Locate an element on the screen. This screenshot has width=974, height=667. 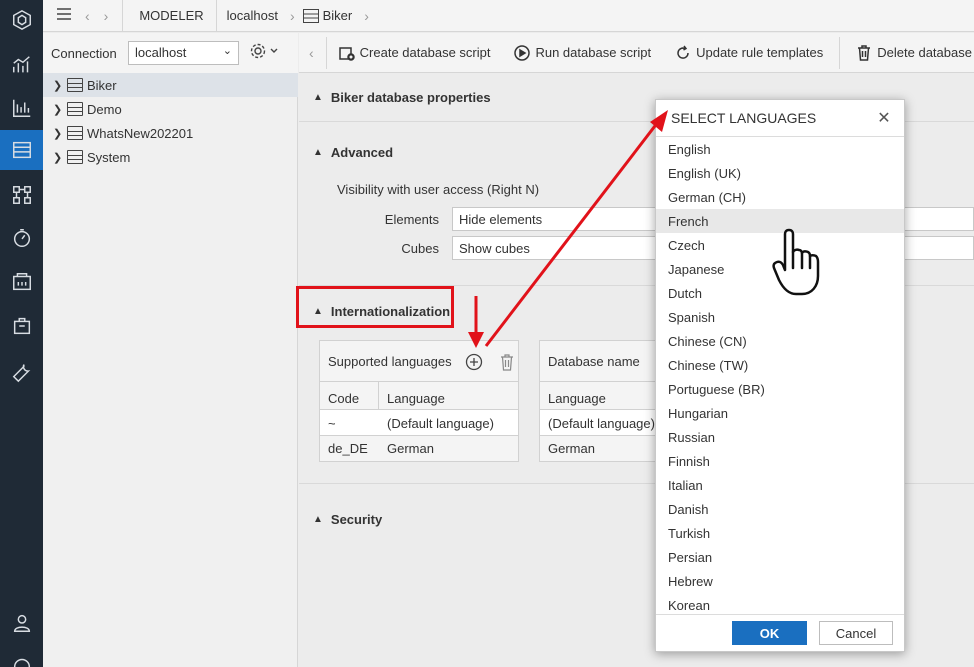
cell-code: de_DE is located at coordinates (348, 448).